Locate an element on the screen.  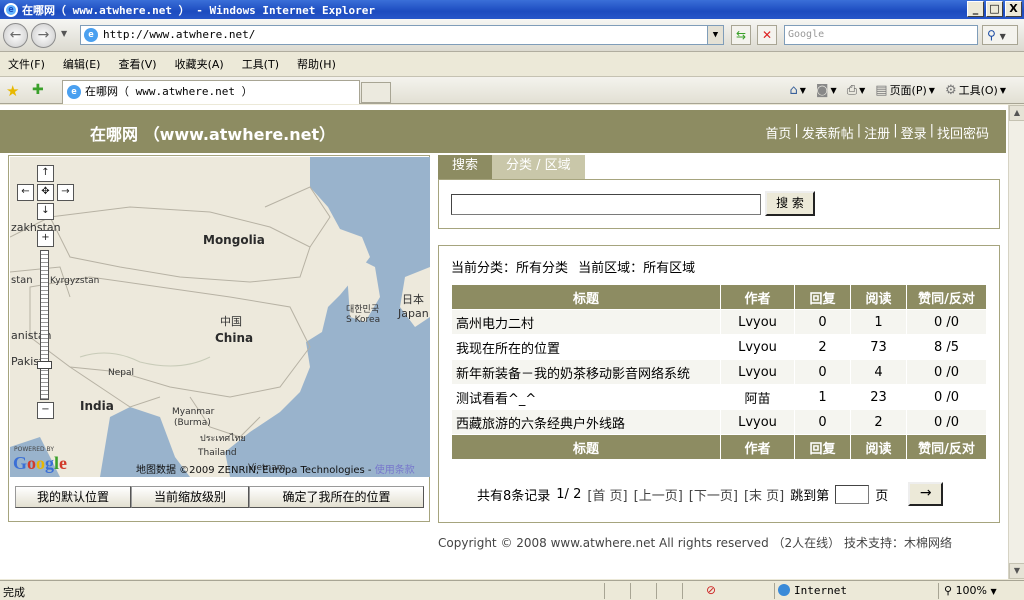
home-button: ⌂ ▼ is located at coordinates (798, 90).